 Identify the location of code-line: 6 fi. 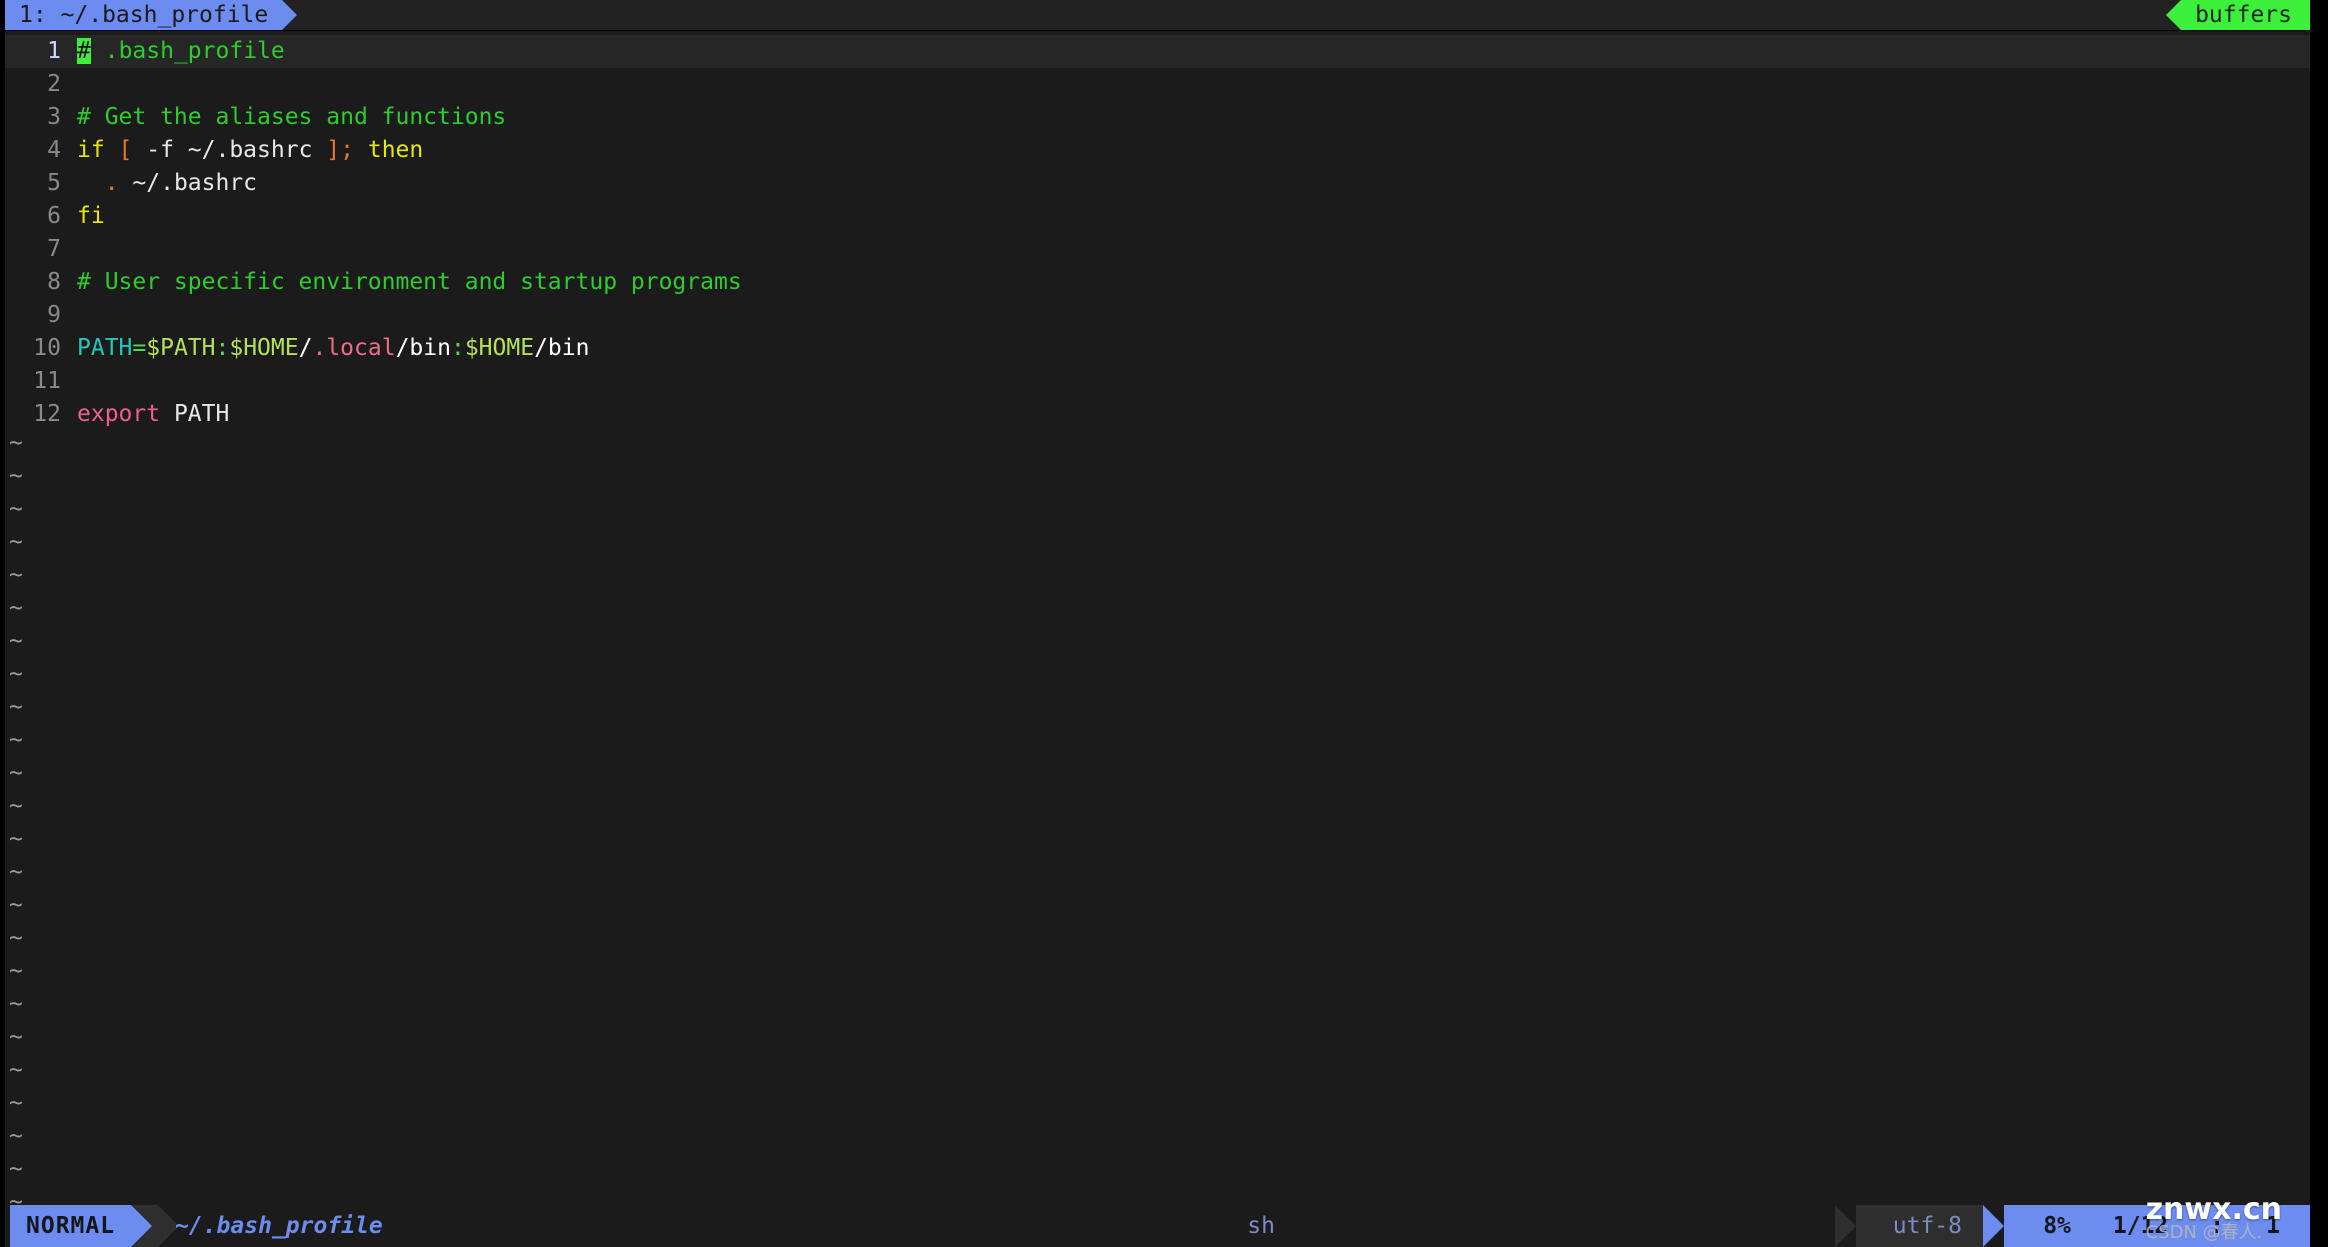
(1157, 216).